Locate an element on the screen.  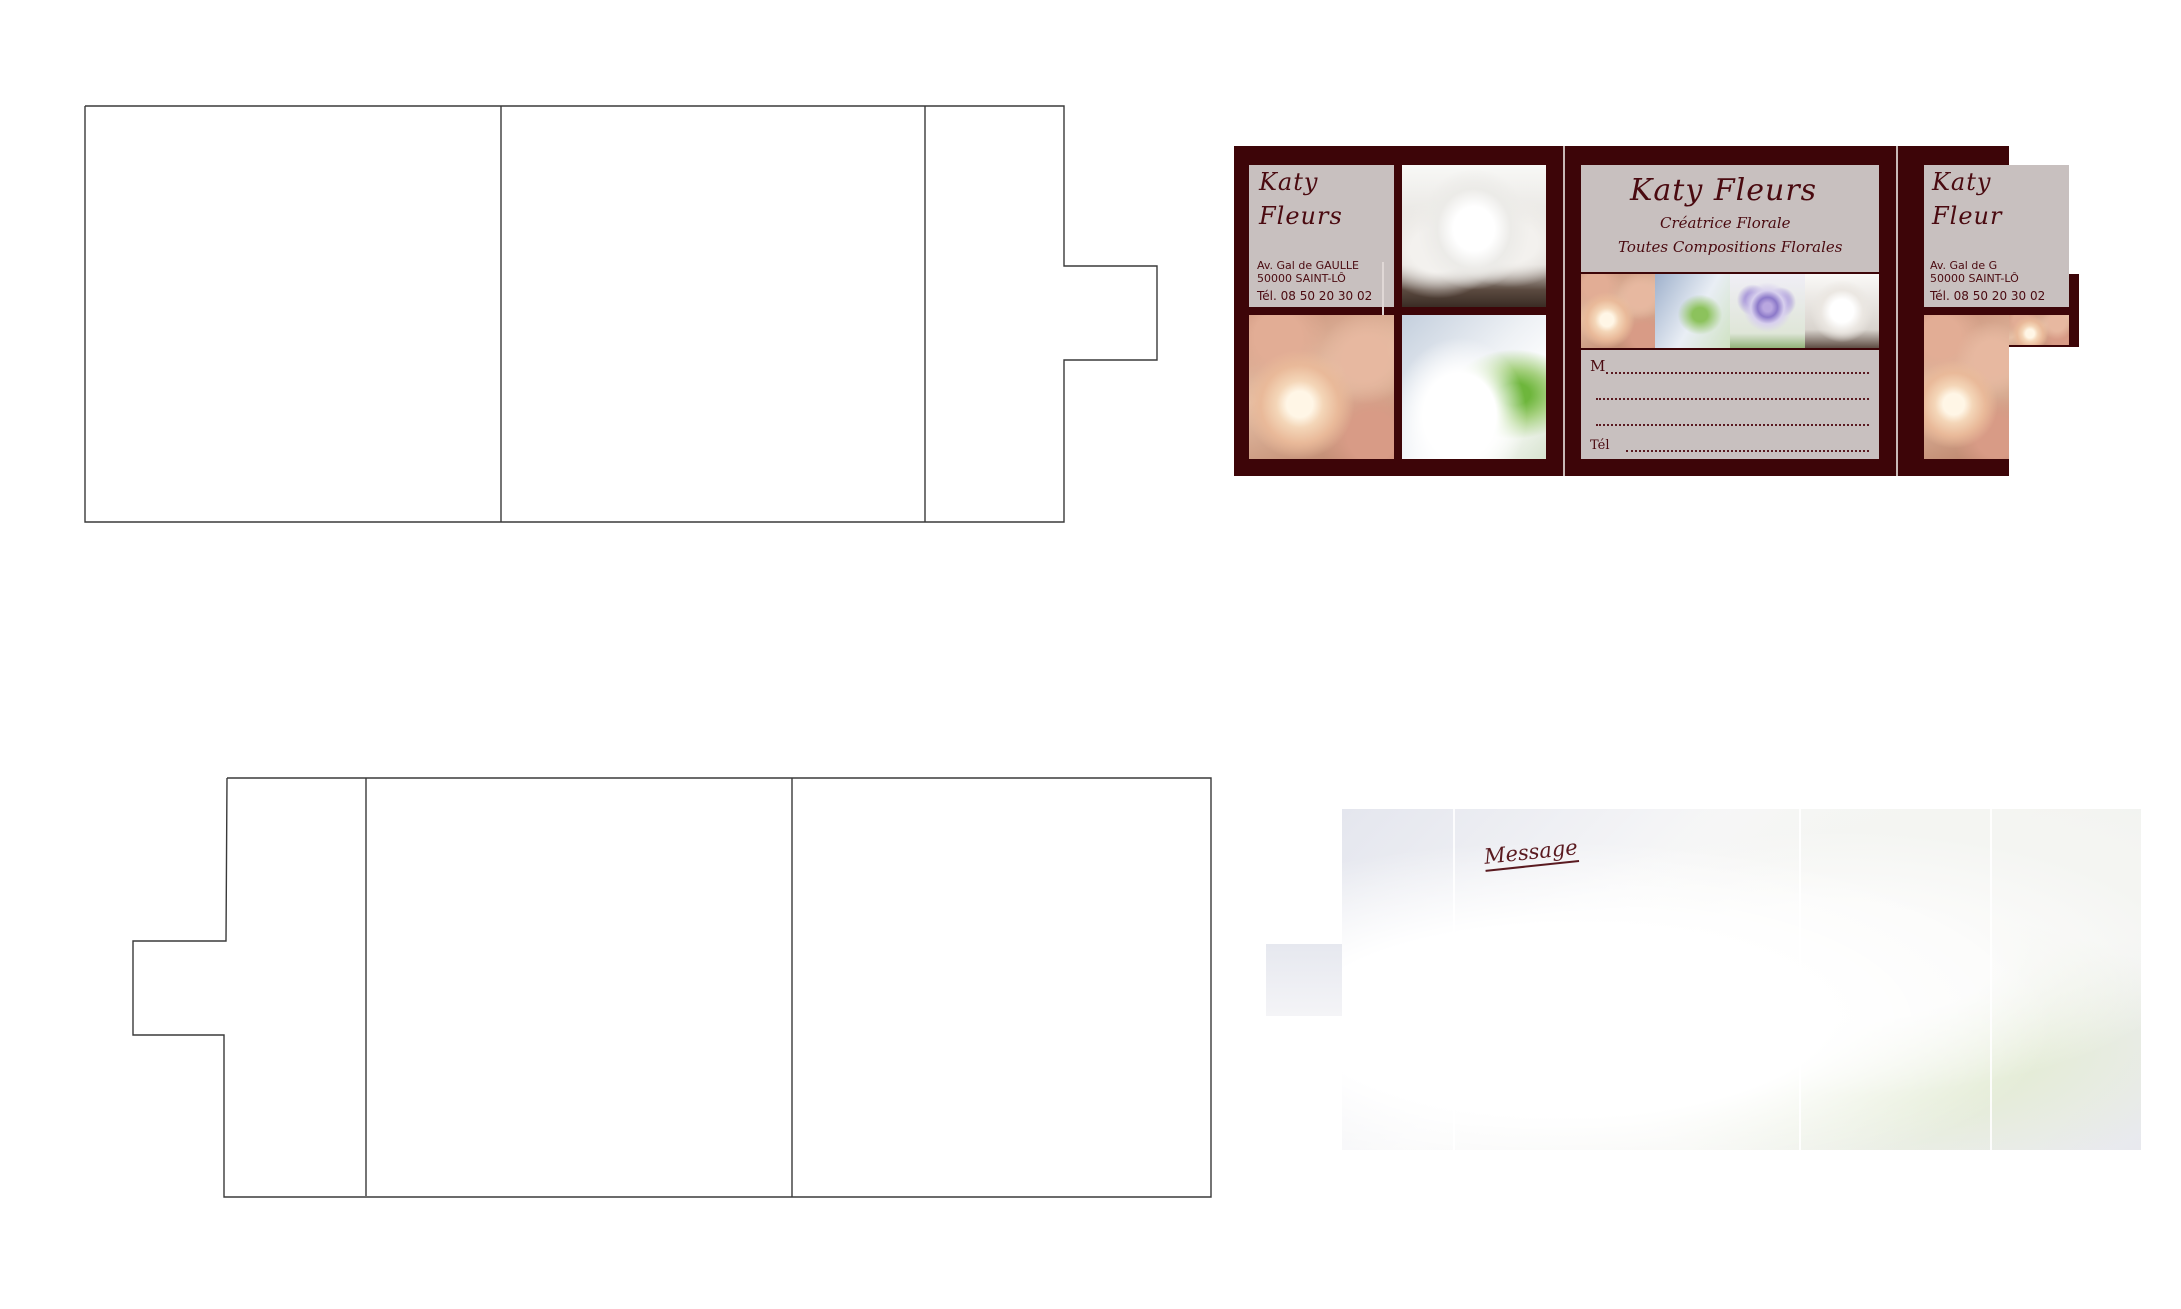
address-line2: 50000 SAINT-LÔ is located at coordinates (1301, 278).